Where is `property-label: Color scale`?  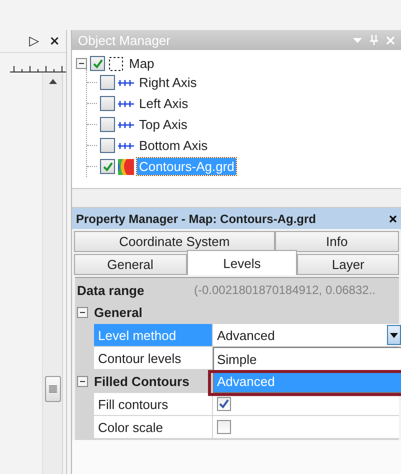
property-label: Color scale is located at coordinates (153, 427).